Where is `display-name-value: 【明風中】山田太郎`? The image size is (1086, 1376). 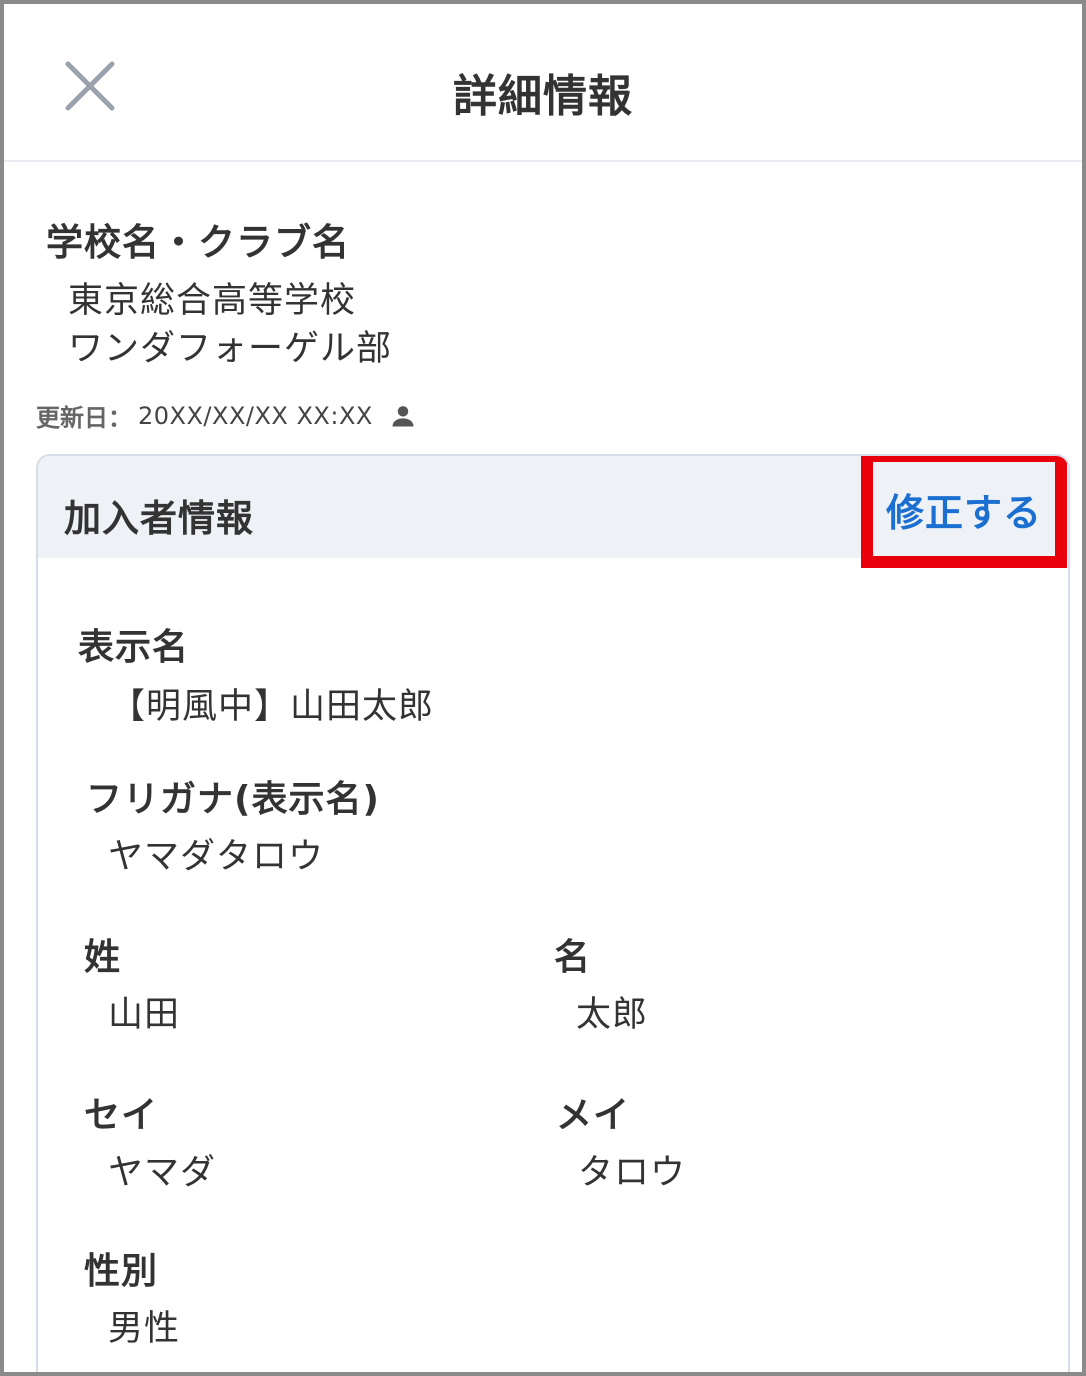
display-name-value: 【明風中】山田太郎 is located at coordinates (272, 707).